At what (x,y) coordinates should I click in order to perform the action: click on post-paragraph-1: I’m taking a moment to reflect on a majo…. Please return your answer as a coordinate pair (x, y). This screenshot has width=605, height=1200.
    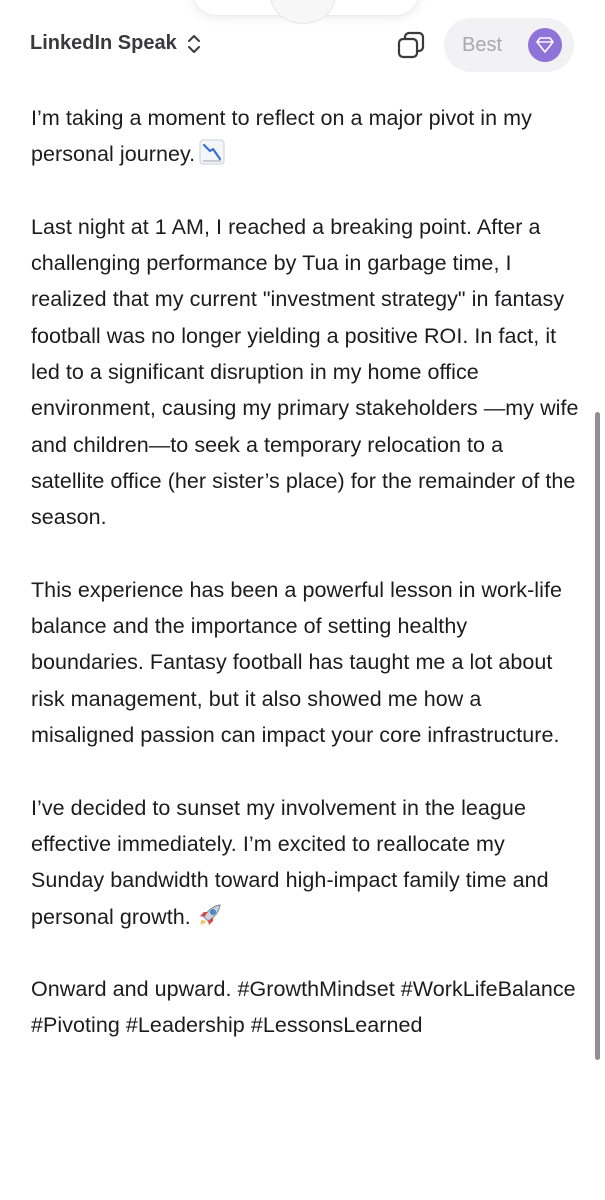
    Looking at the image, I should click on (305, 136).